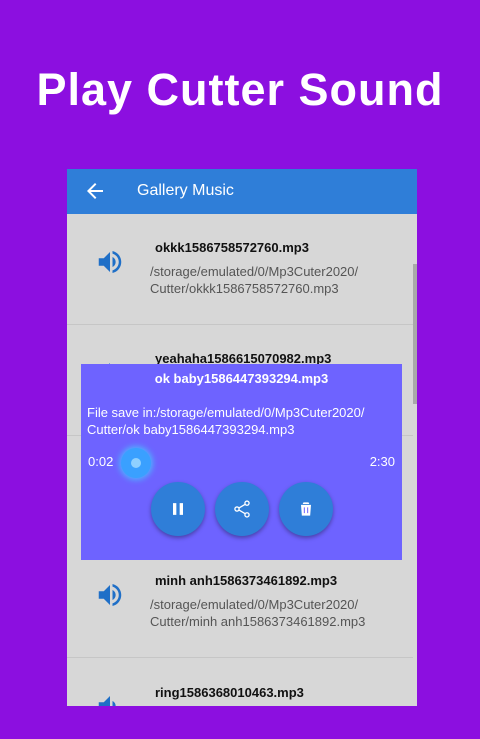  I want to click on share-icon, so click(242, 509).